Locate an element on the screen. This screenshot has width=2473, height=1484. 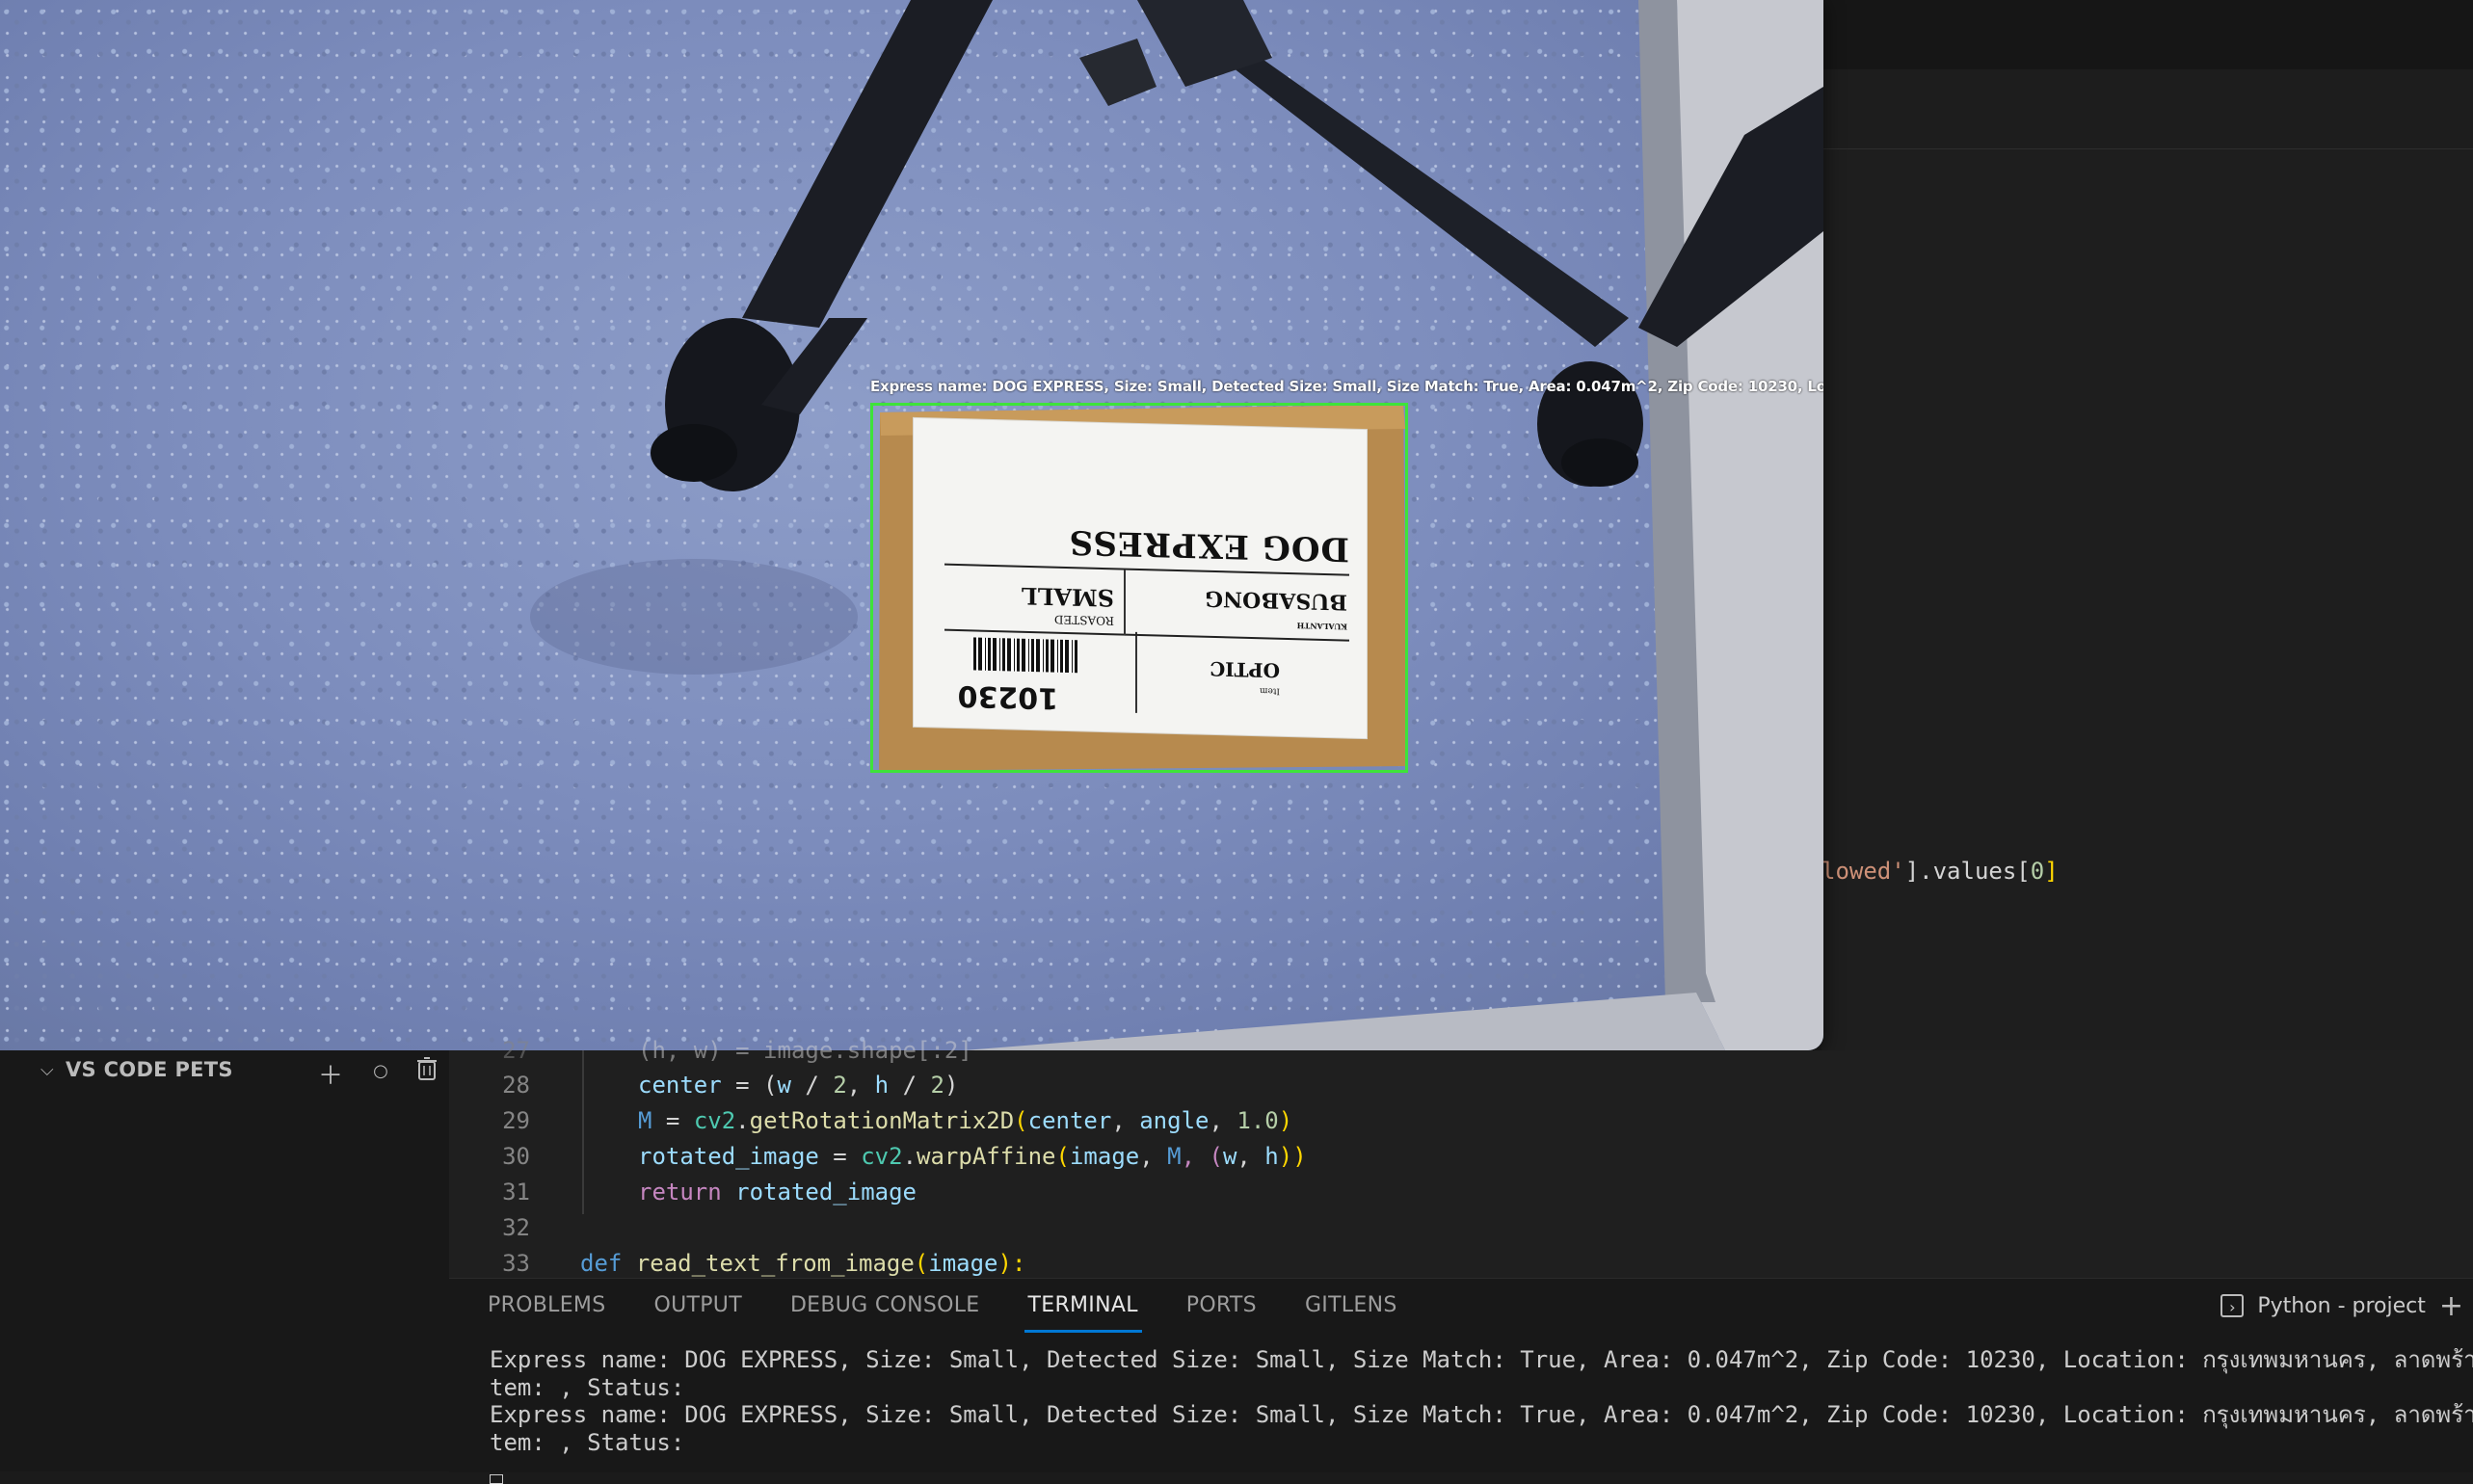
tab-problems: PROBLEMS is located at coordinates (546, 1306).